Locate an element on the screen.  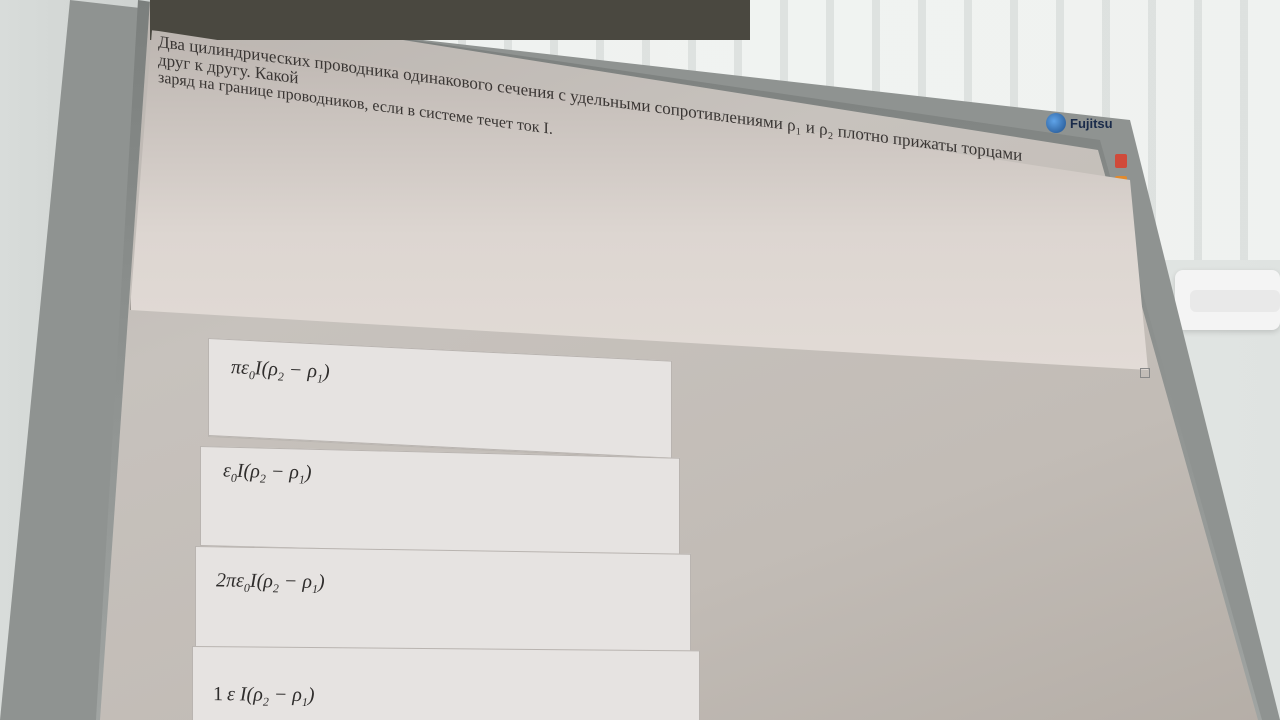
answer-option-4: 1ε I(ρ2 − ρ1) is located at coordinates (446, 683).